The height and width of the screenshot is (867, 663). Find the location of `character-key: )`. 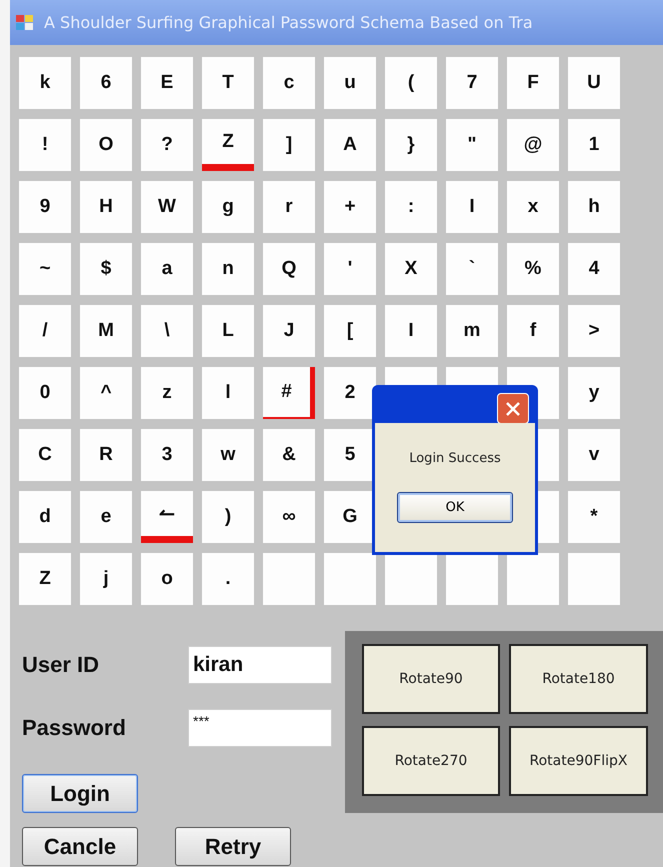

character-key: ) is located at coordinates (228, 517).